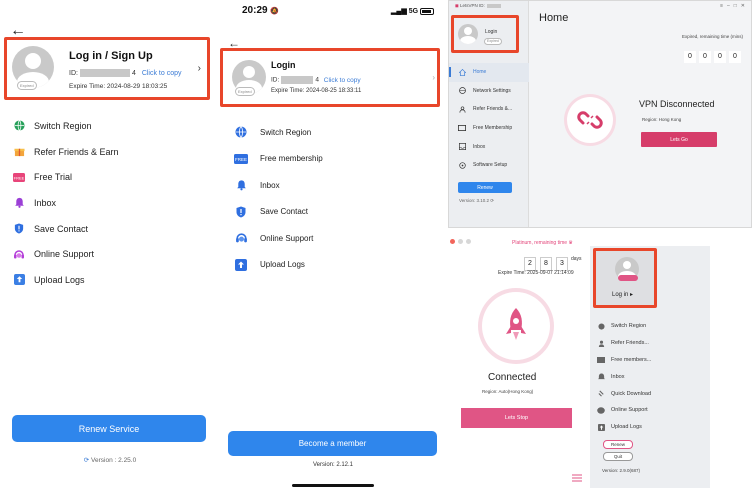 The height and width of the screenshot is (488, 752). What do you see at coordinates (399, 11) in the screenshot?
I see `signal-bars-icon: ▂▄▆` at bounding box center [399, 11].